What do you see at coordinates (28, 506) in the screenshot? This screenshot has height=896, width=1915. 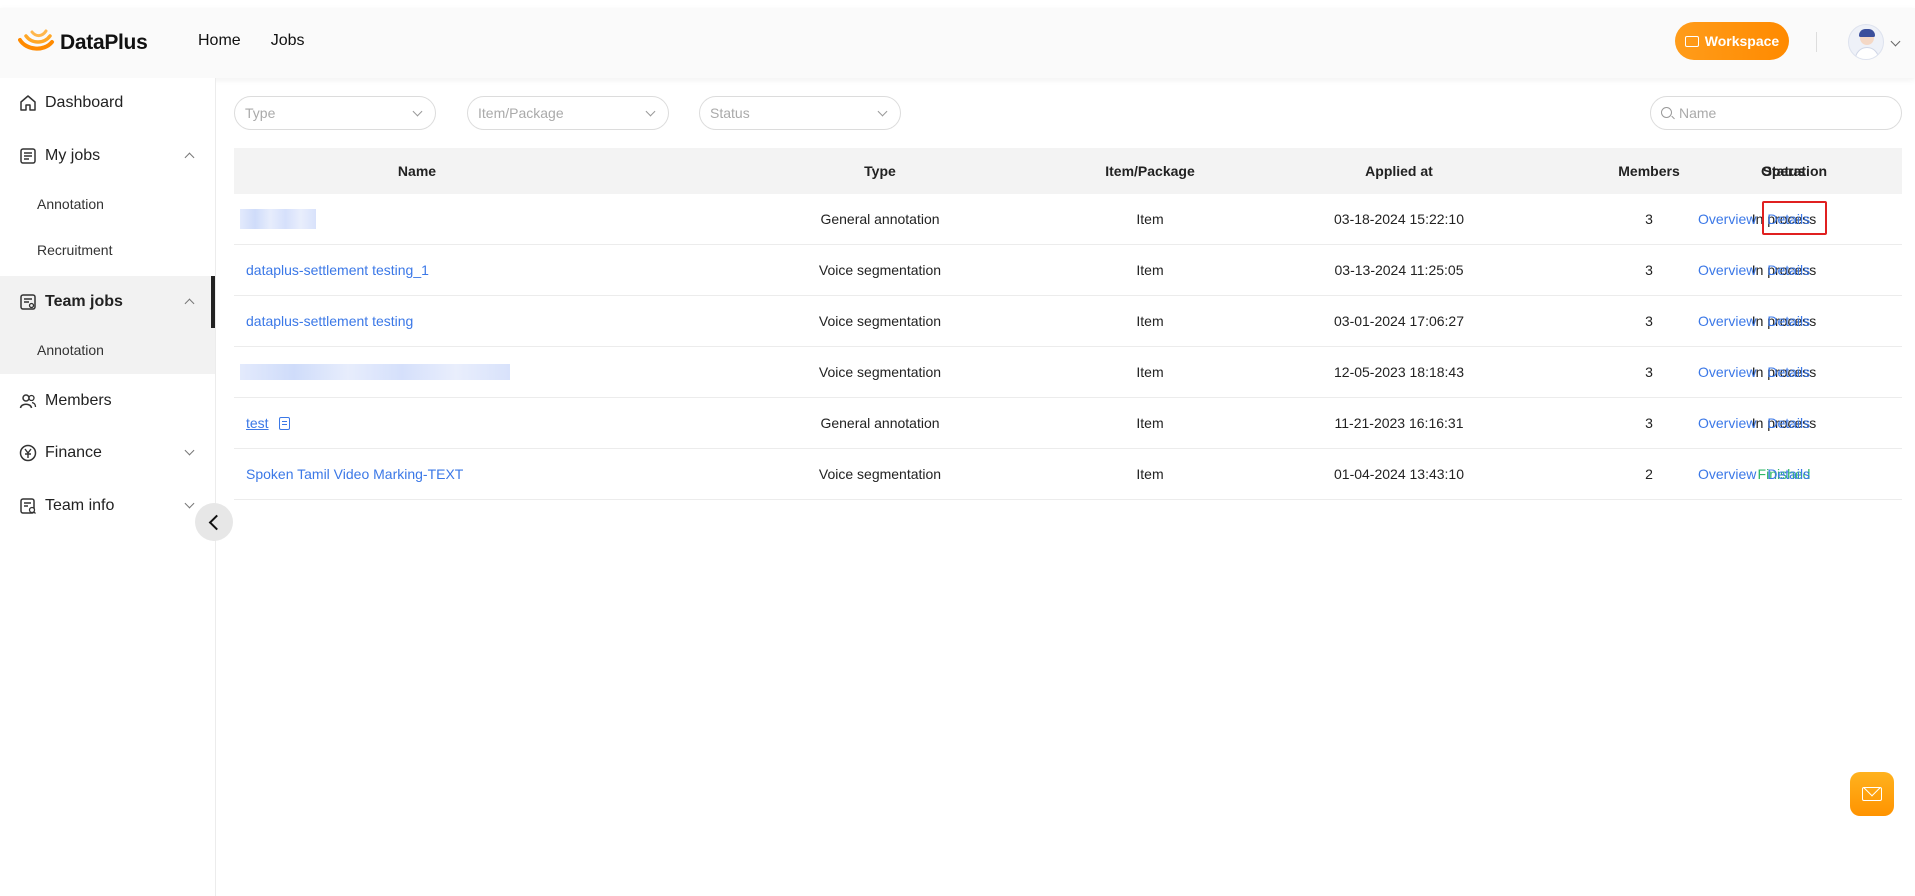 I see `team-info-icon` at bounding box center [28, 506].